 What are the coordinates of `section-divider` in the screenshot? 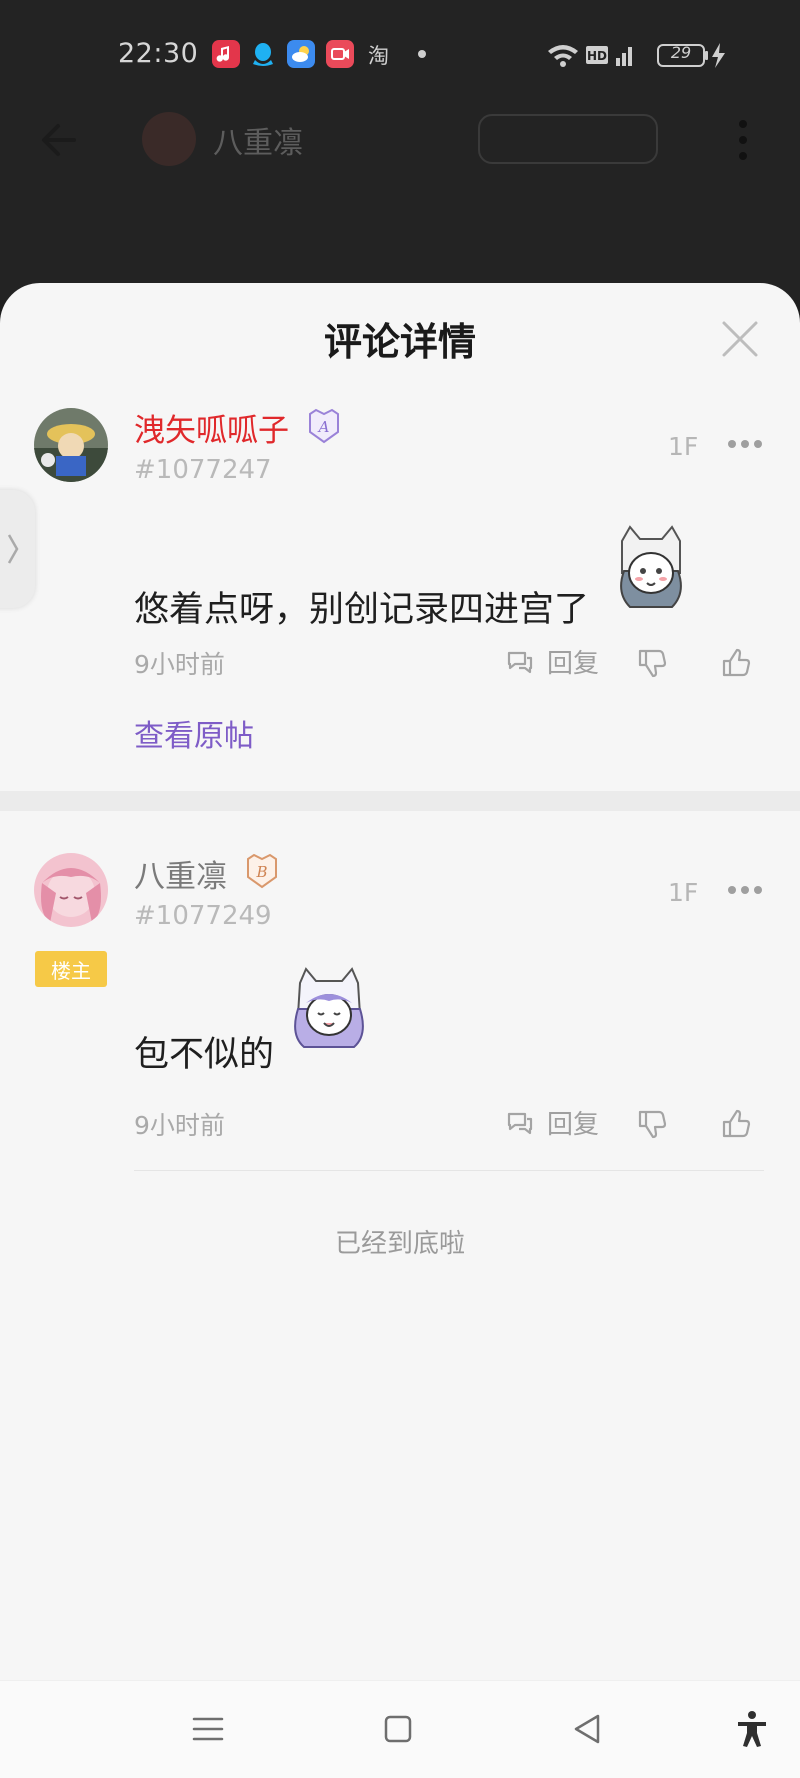 It's located at (400, 801).